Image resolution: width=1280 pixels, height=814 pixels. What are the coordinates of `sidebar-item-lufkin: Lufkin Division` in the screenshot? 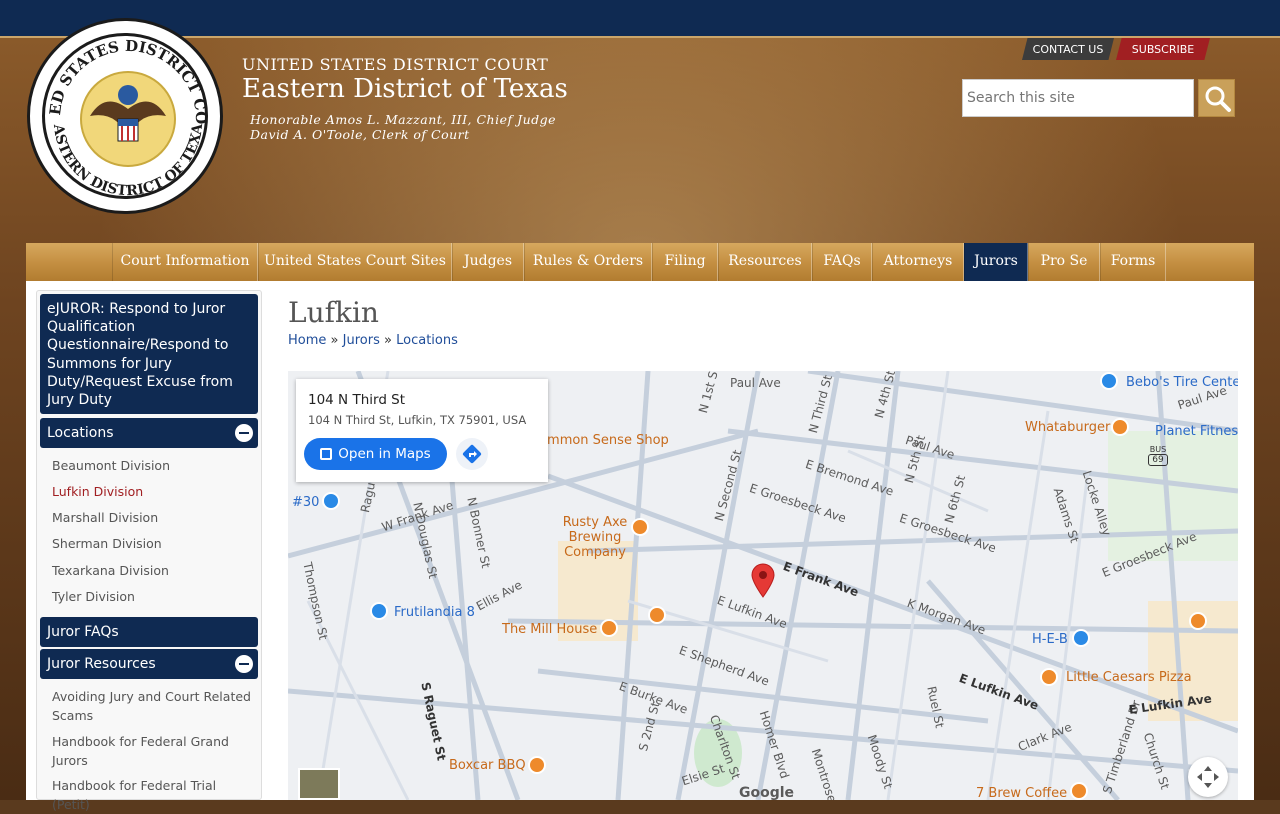 It's located at (152, 492).